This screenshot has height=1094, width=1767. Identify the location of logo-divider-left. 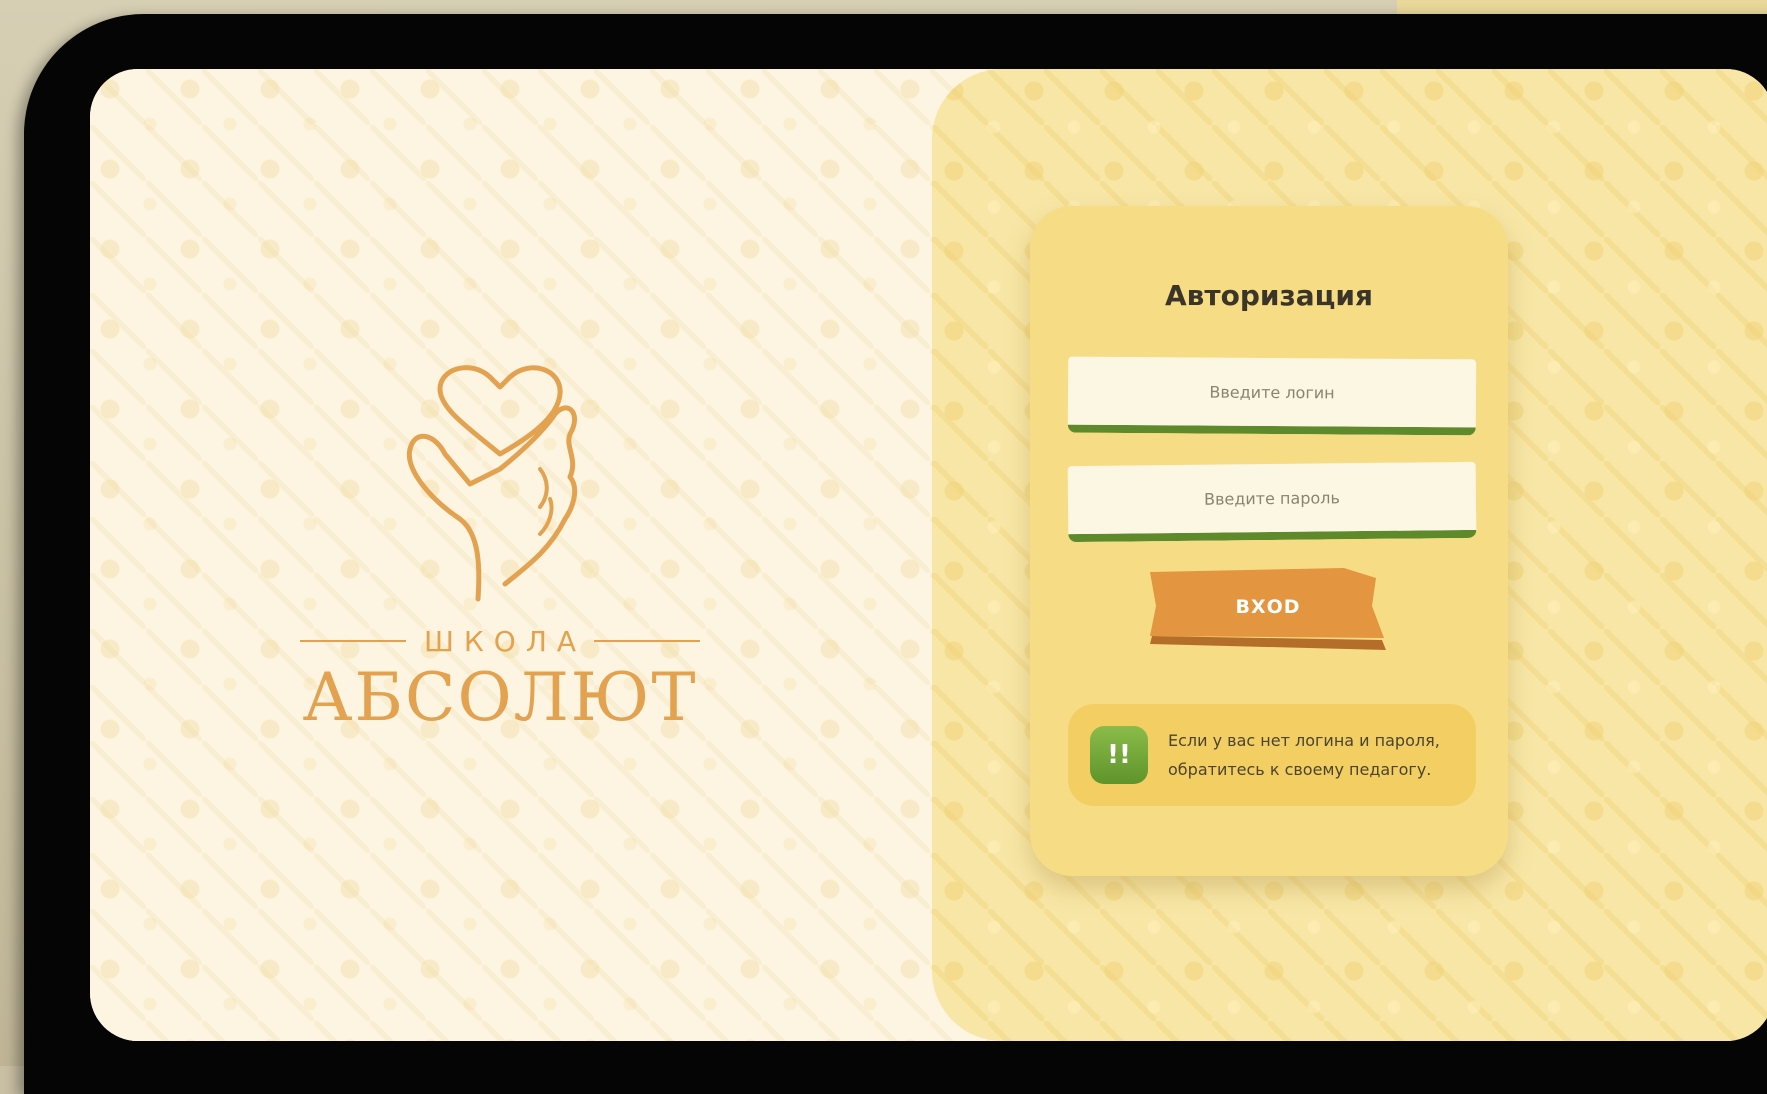
(352, 641).